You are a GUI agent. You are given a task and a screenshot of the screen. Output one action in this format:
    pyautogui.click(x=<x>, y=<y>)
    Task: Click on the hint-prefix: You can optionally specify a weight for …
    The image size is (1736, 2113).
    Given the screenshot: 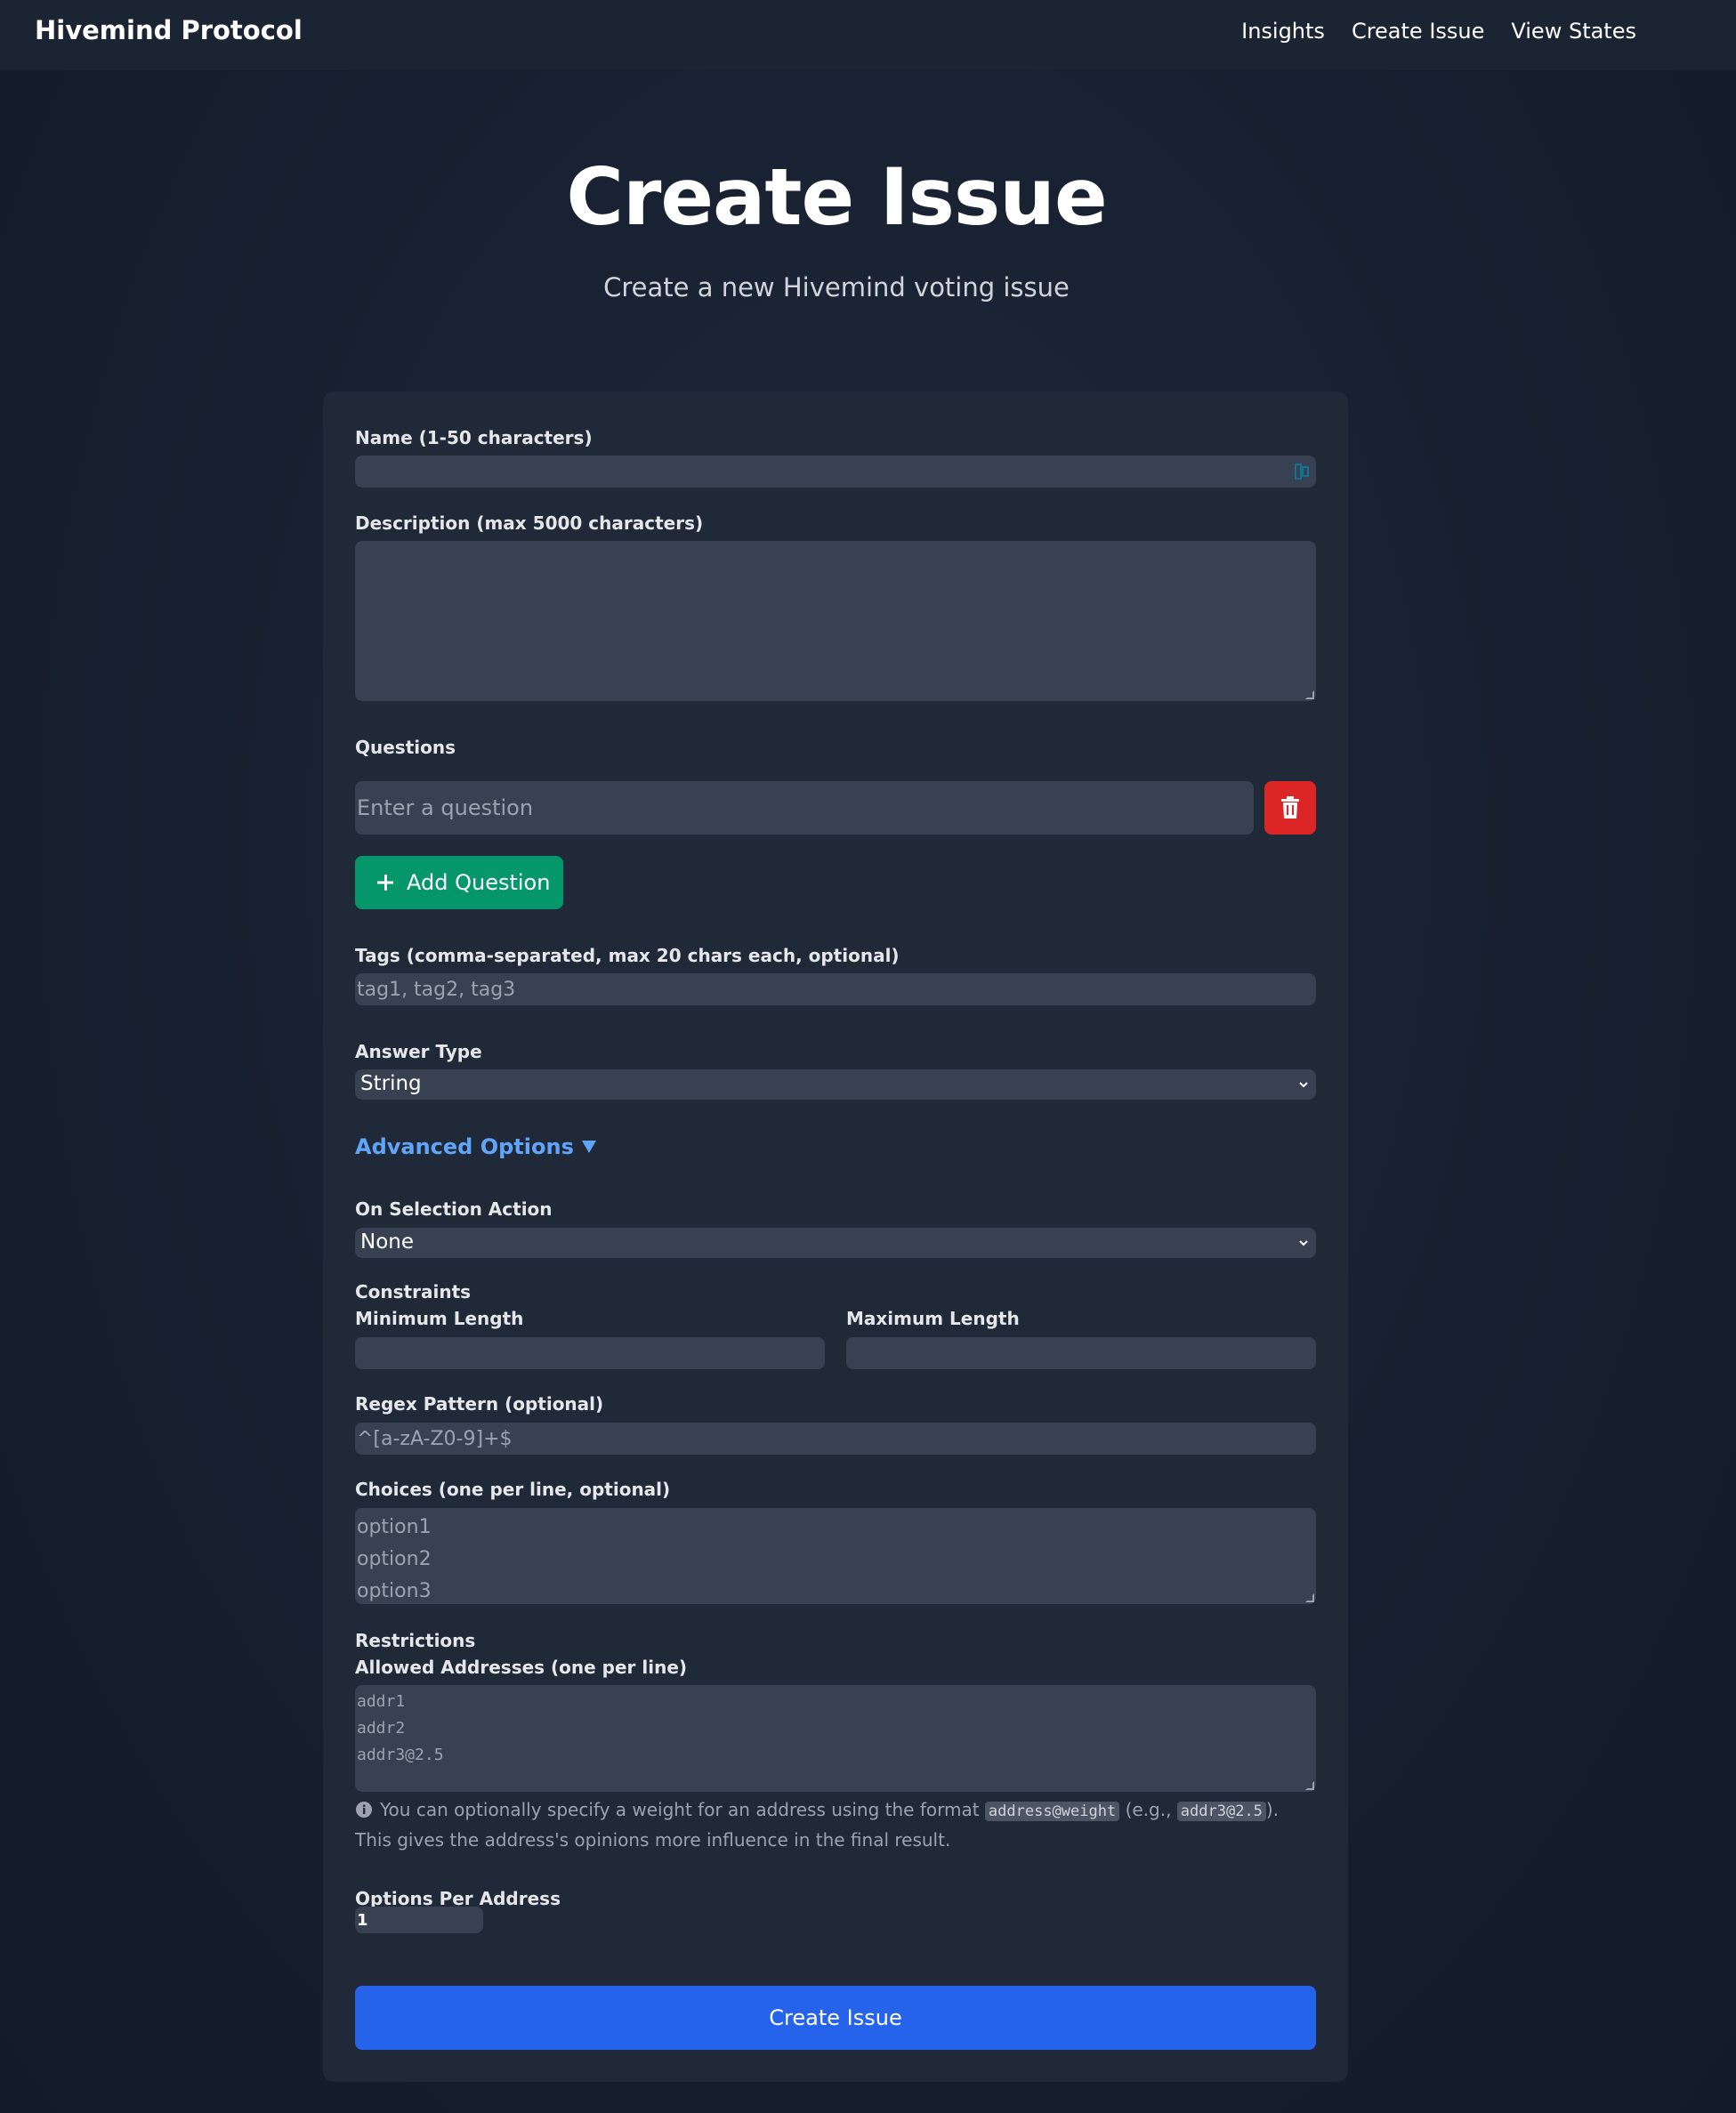 What is the action you would take?
    pyautogui.click(x=680, y=1809)
    